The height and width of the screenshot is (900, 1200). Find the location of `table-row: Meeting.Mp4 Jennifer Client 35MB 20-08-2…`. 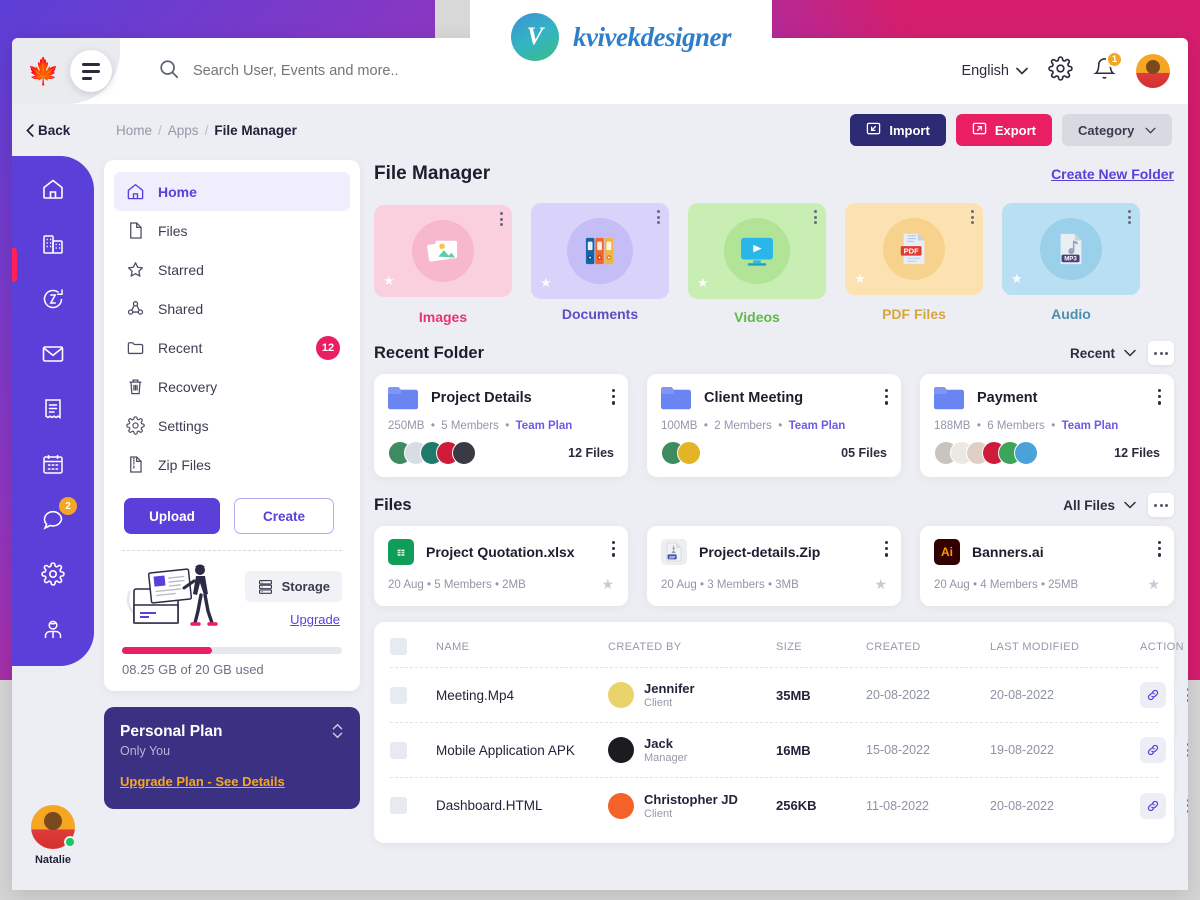

table-row: Meeting.Mp4 Jennifer Client 35MB 20-08-2… is located at coordinates (789, 695).